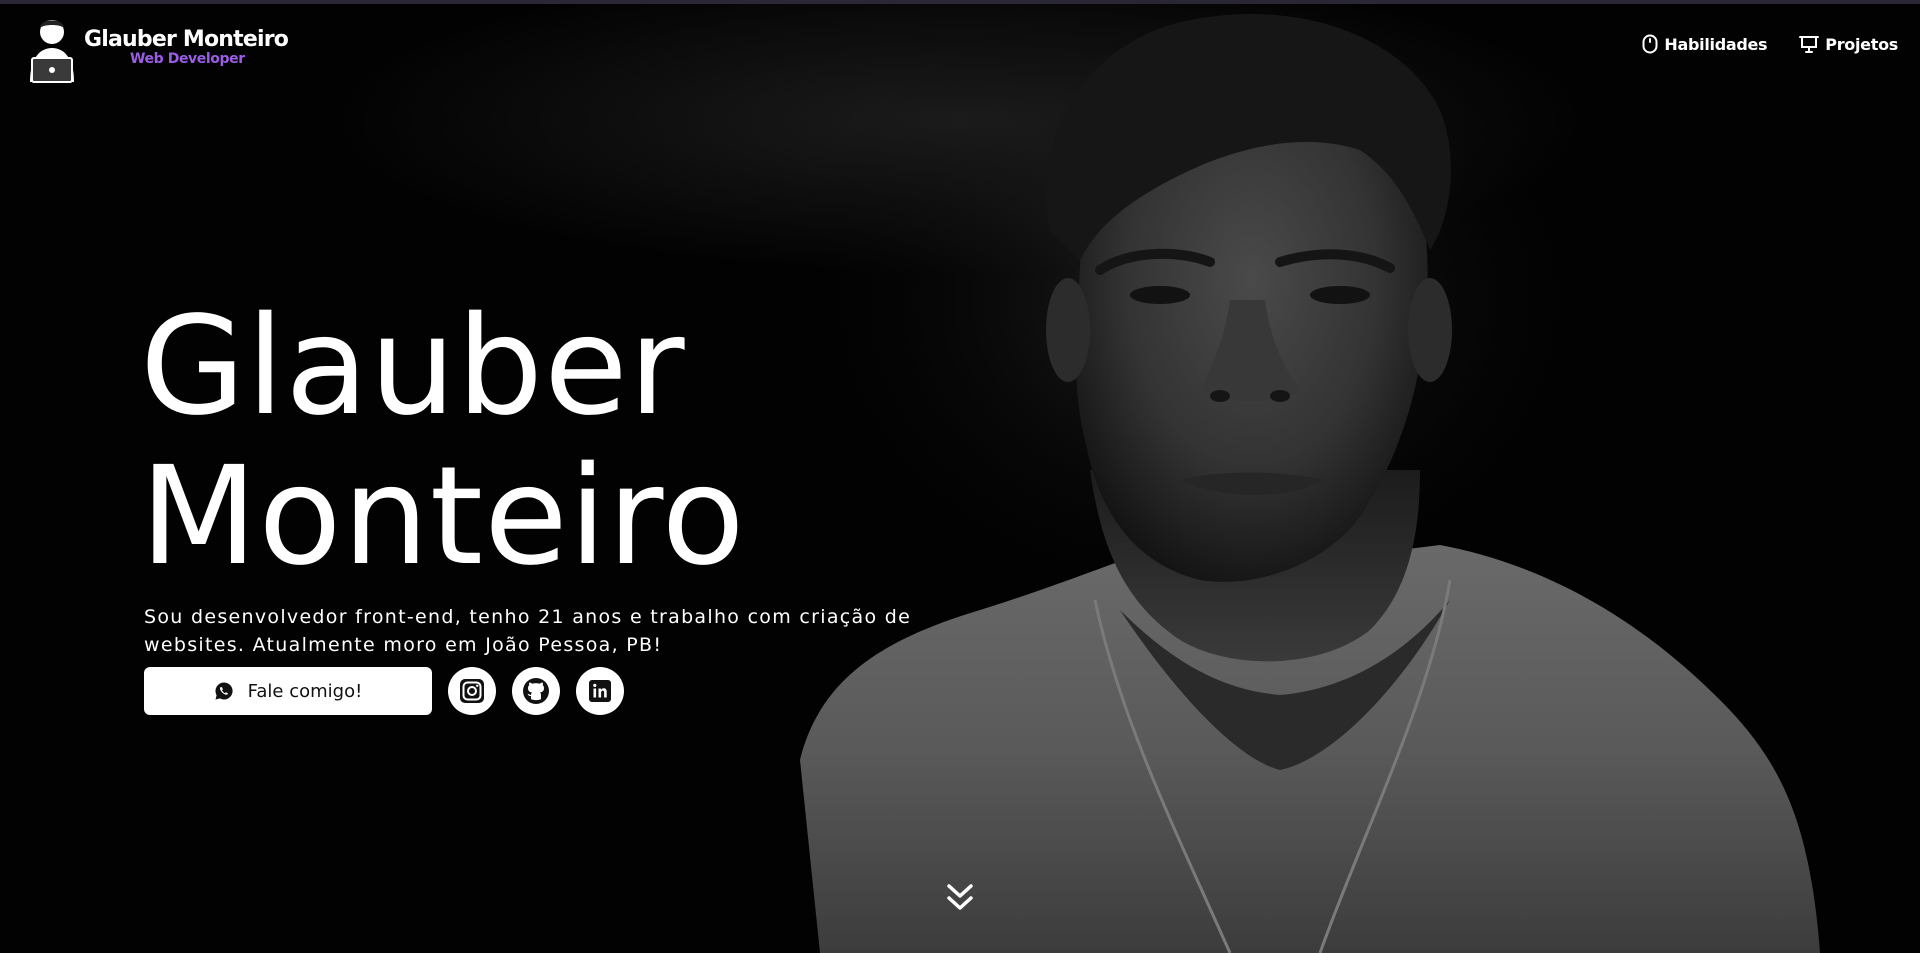 This screenshot has height=953, width=1920. Describe the element at coordinates (1809, 44) in the screenshot. I see `presentation-board-icon` at that location.